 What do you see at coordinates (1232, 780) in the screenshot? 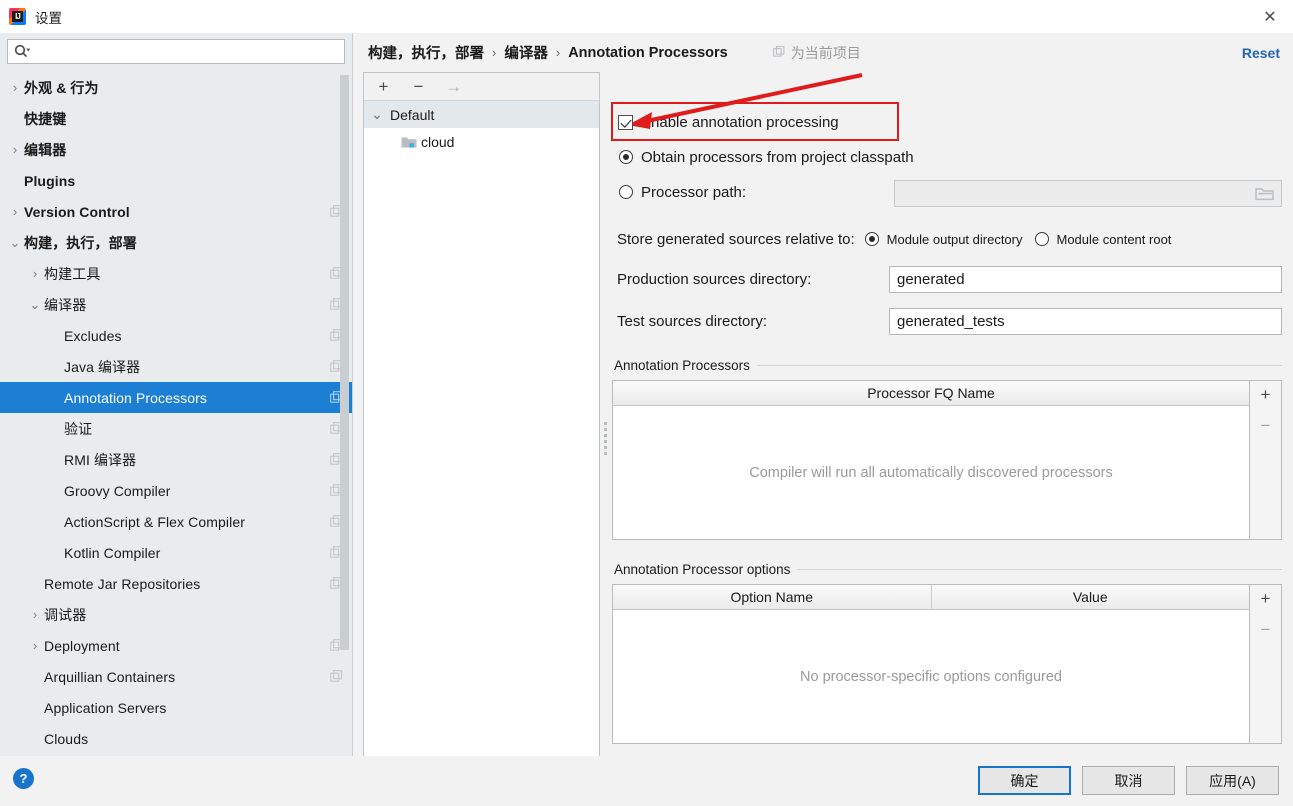
I see `apply-button: 应用(A)` at bounding box center [1232, 780].